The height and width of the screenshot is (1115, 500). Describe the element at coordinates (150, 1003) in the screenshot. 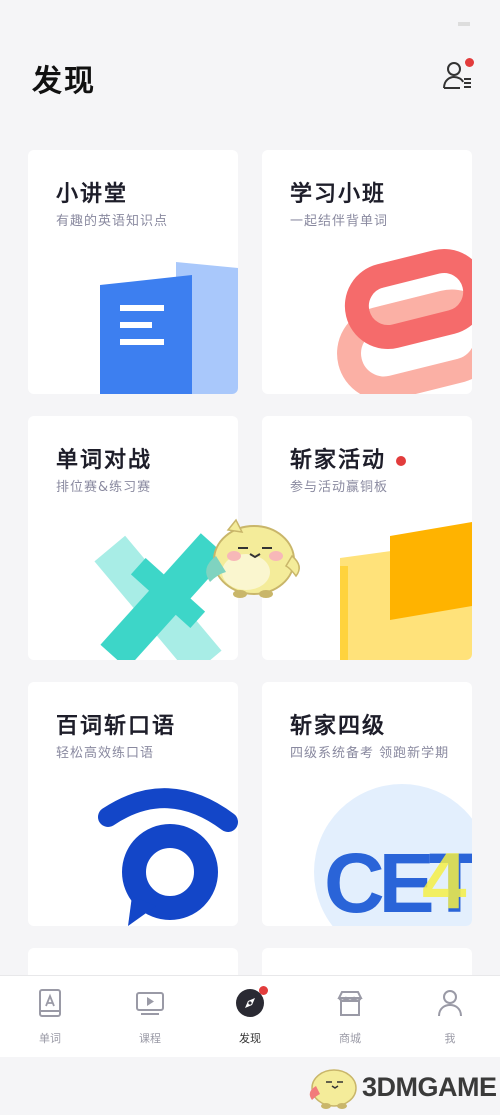

I see `video-course-icon` at that location.